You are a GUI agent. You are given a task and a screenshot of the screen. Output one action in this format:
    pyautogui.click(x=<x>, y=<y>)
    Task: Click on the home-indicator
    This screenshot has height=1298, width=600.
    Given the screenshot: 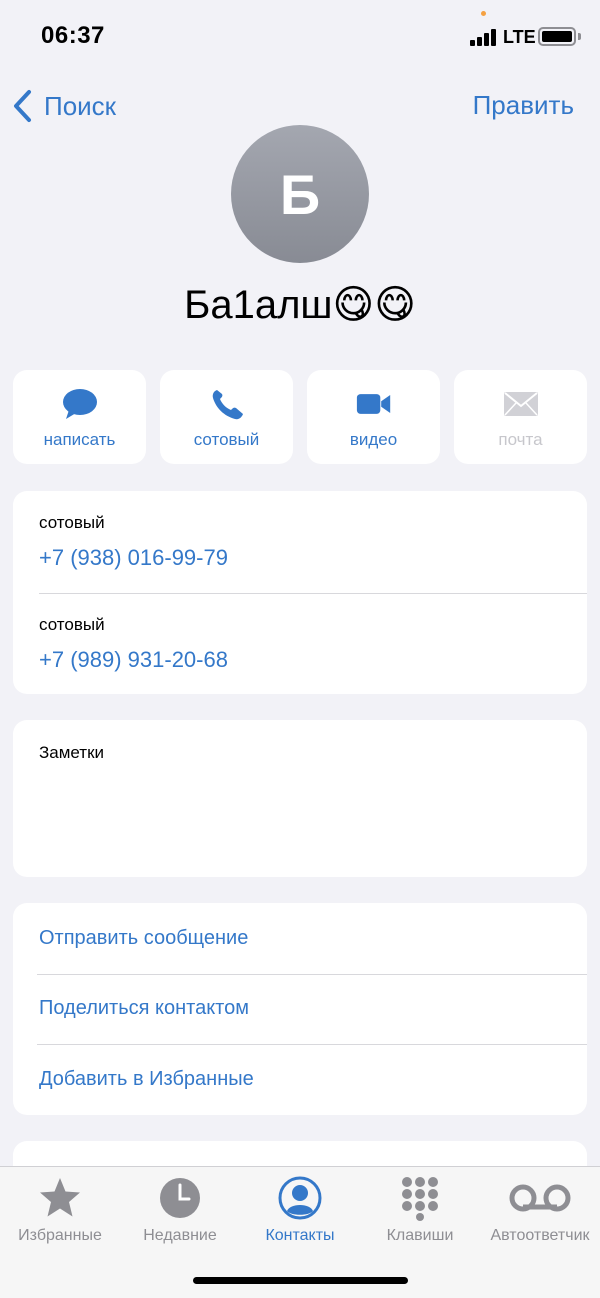 What is the action you would take?
    pyautogui.click(x=300, y=1280)
    